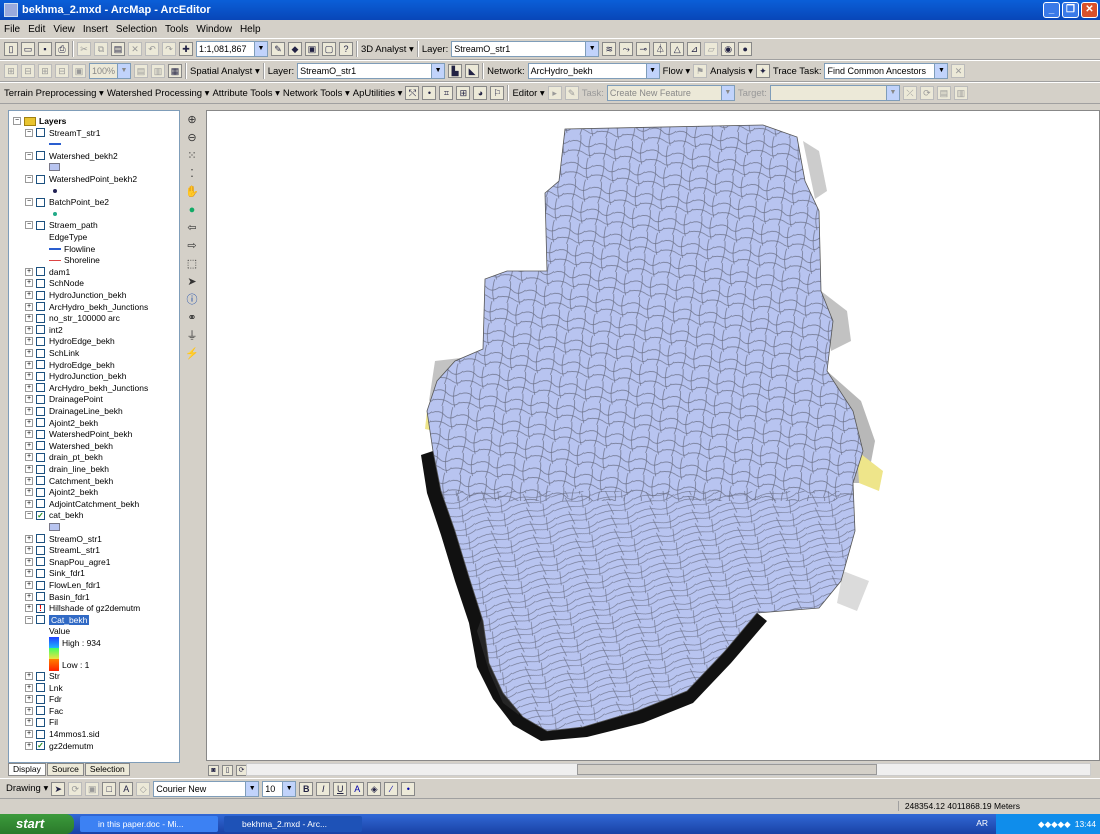  I want to click on command-line-icon: ▢, so click(329, 49).